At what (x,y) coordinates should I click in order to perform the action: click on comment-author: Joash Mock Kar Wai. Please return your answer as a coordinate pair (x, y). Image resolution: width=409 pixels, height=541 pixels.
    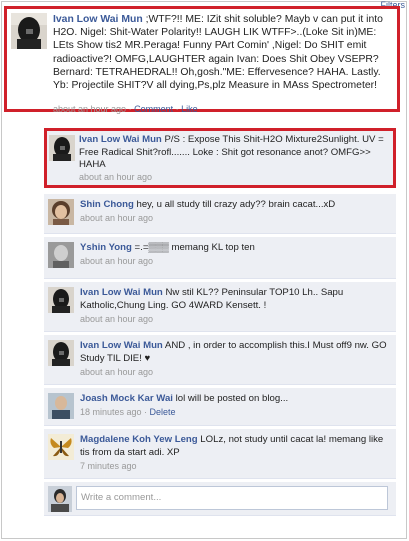
    Looking at the image, I should click on (126, 398).